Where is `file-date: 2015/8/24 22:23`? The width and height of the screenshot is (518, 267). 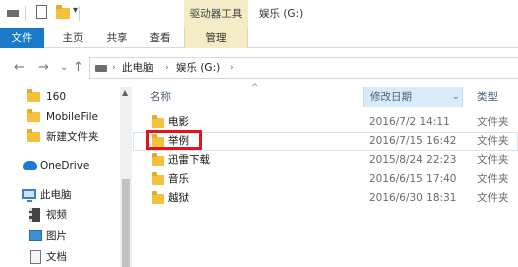 file-date: 2015/8/24 22:23 is located at coordinates (413, 160).